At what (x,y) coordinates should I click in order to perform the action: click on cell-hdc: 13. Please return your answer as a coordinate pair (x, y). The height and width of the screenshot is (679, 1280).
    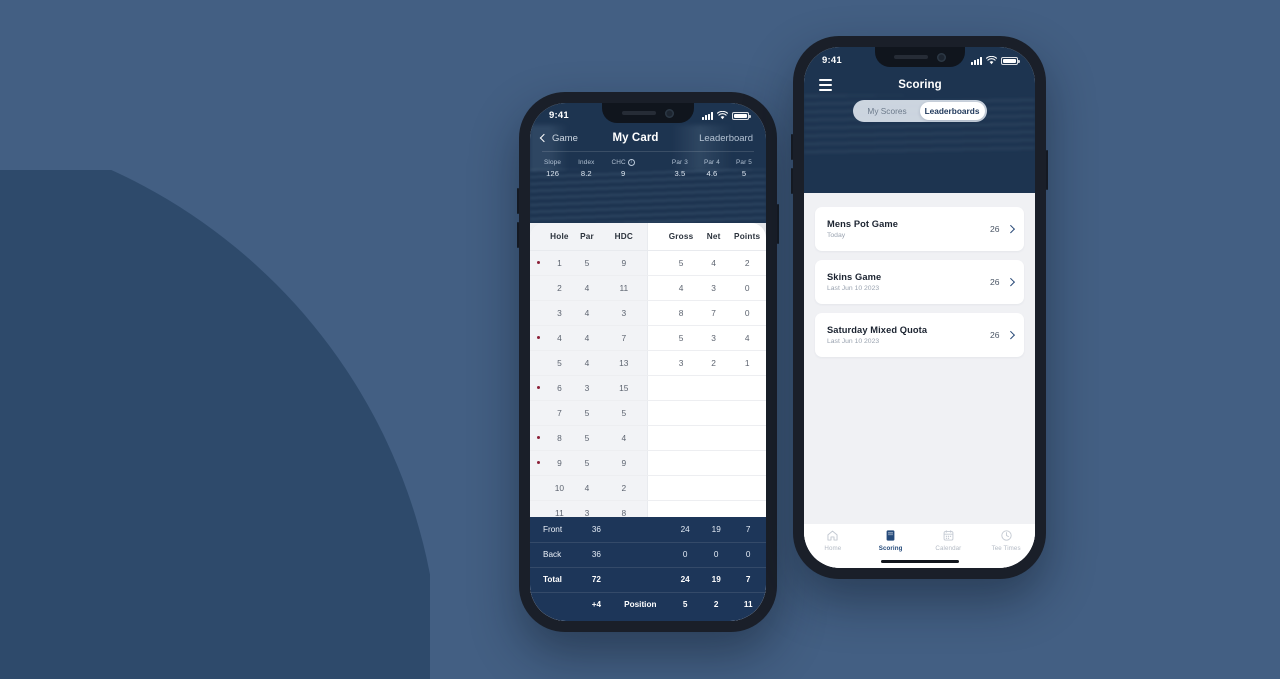
    Looking at the image, I should click on (624, 362).